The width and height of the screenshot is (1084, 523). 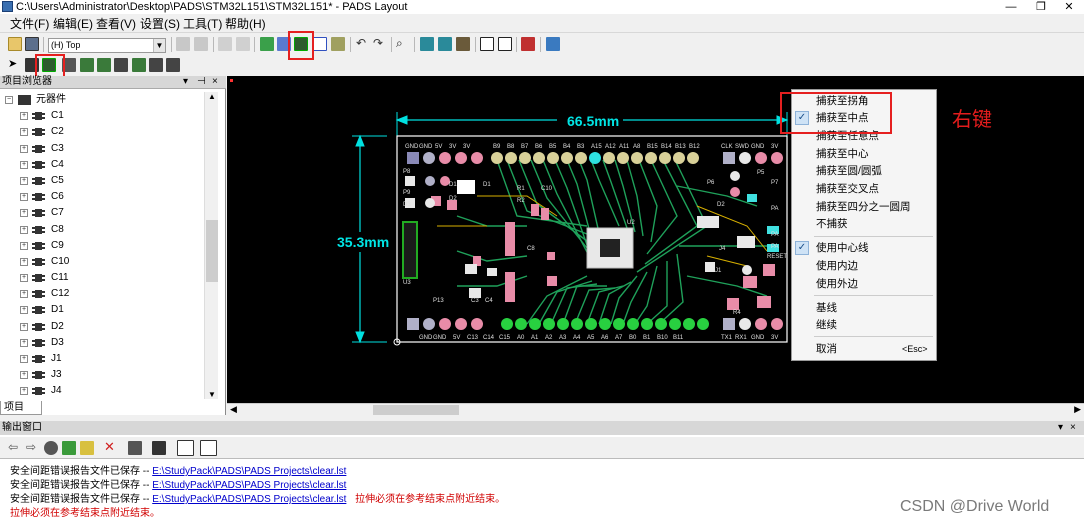 I want to click on undo-icon: ↶, so click(x=363, y=44).